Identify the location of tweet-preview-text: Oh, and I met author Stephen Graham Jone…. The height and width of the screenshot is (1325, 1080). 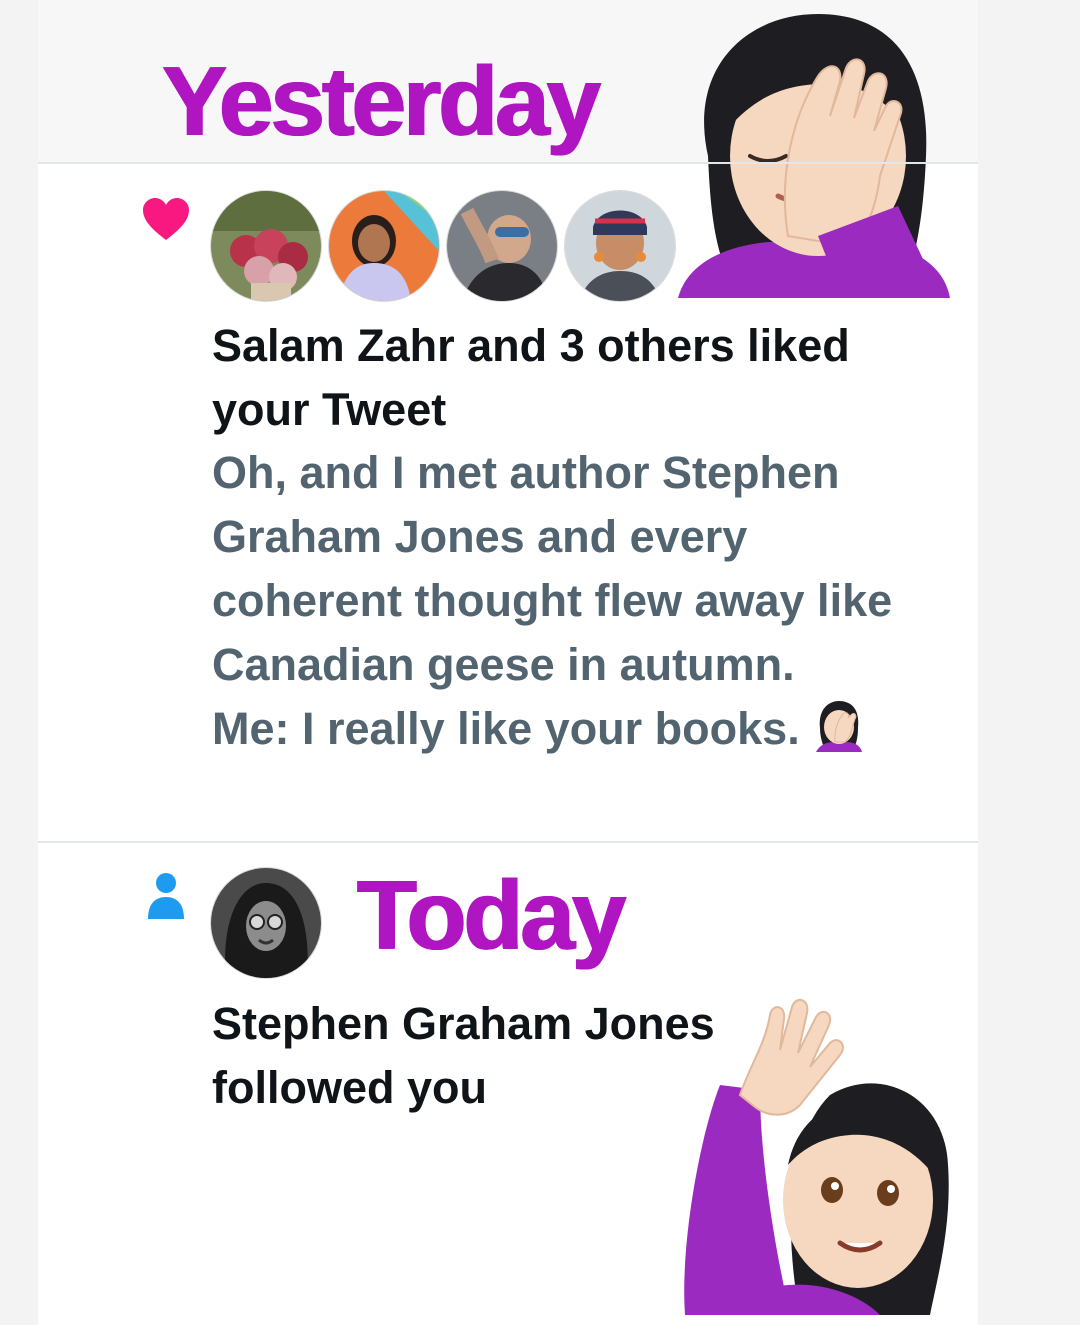
(552, 600).